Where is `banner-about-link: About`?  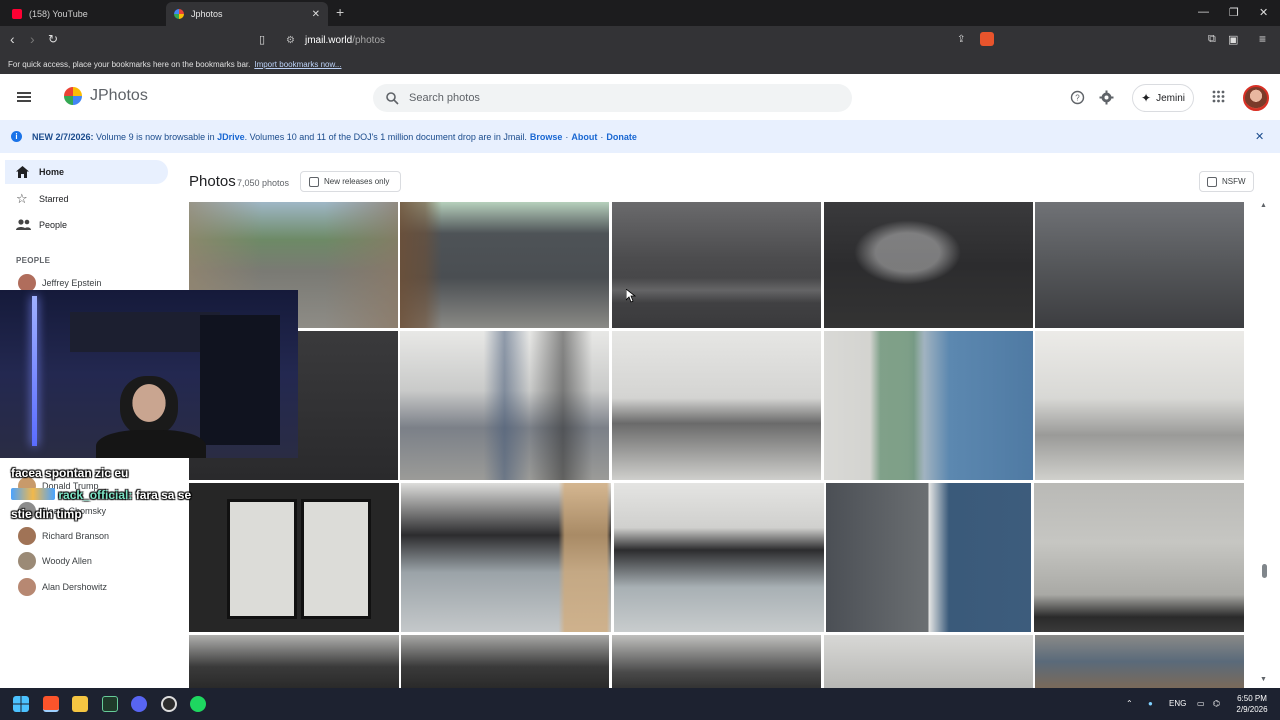
banner-about-link: About is located at coordinates (584, 137).